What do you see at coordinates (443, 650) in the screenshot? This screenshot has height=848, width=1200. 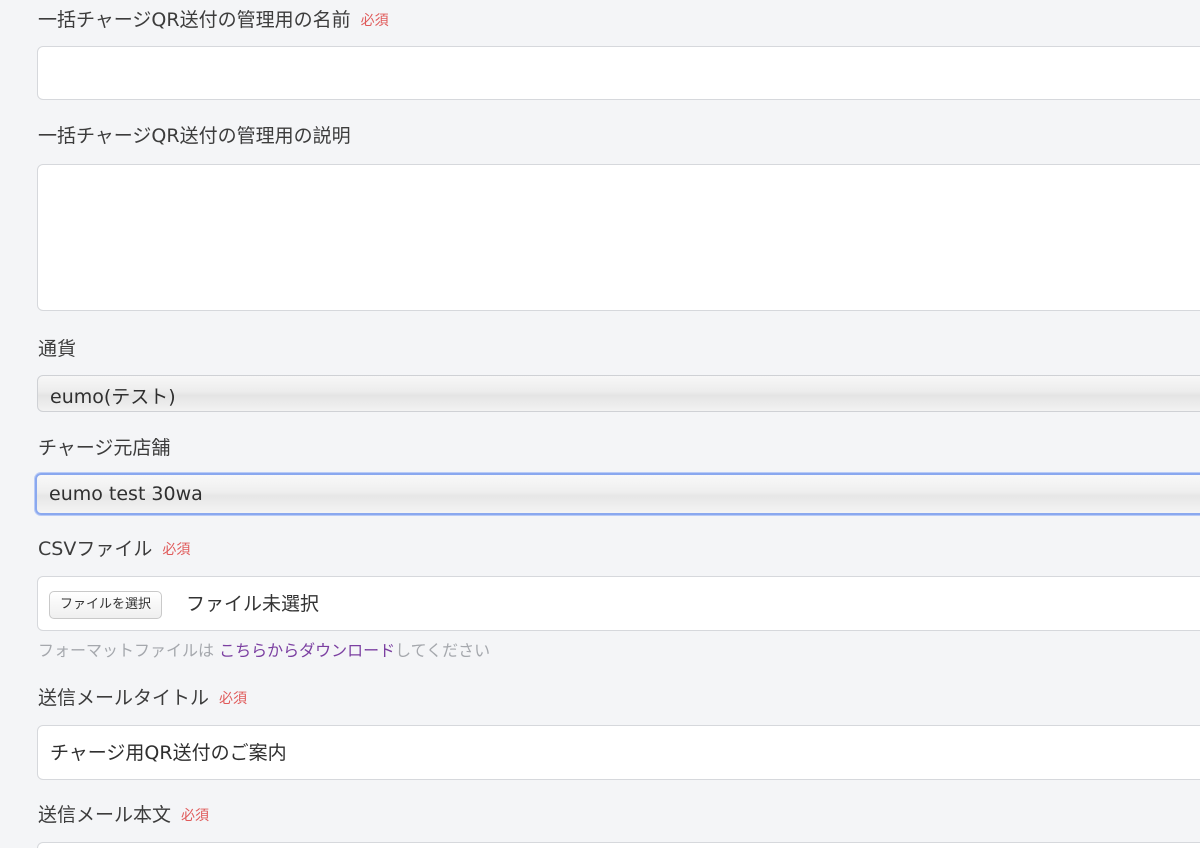 I see `help-suffix: してください` at bounding box center [443, 650].